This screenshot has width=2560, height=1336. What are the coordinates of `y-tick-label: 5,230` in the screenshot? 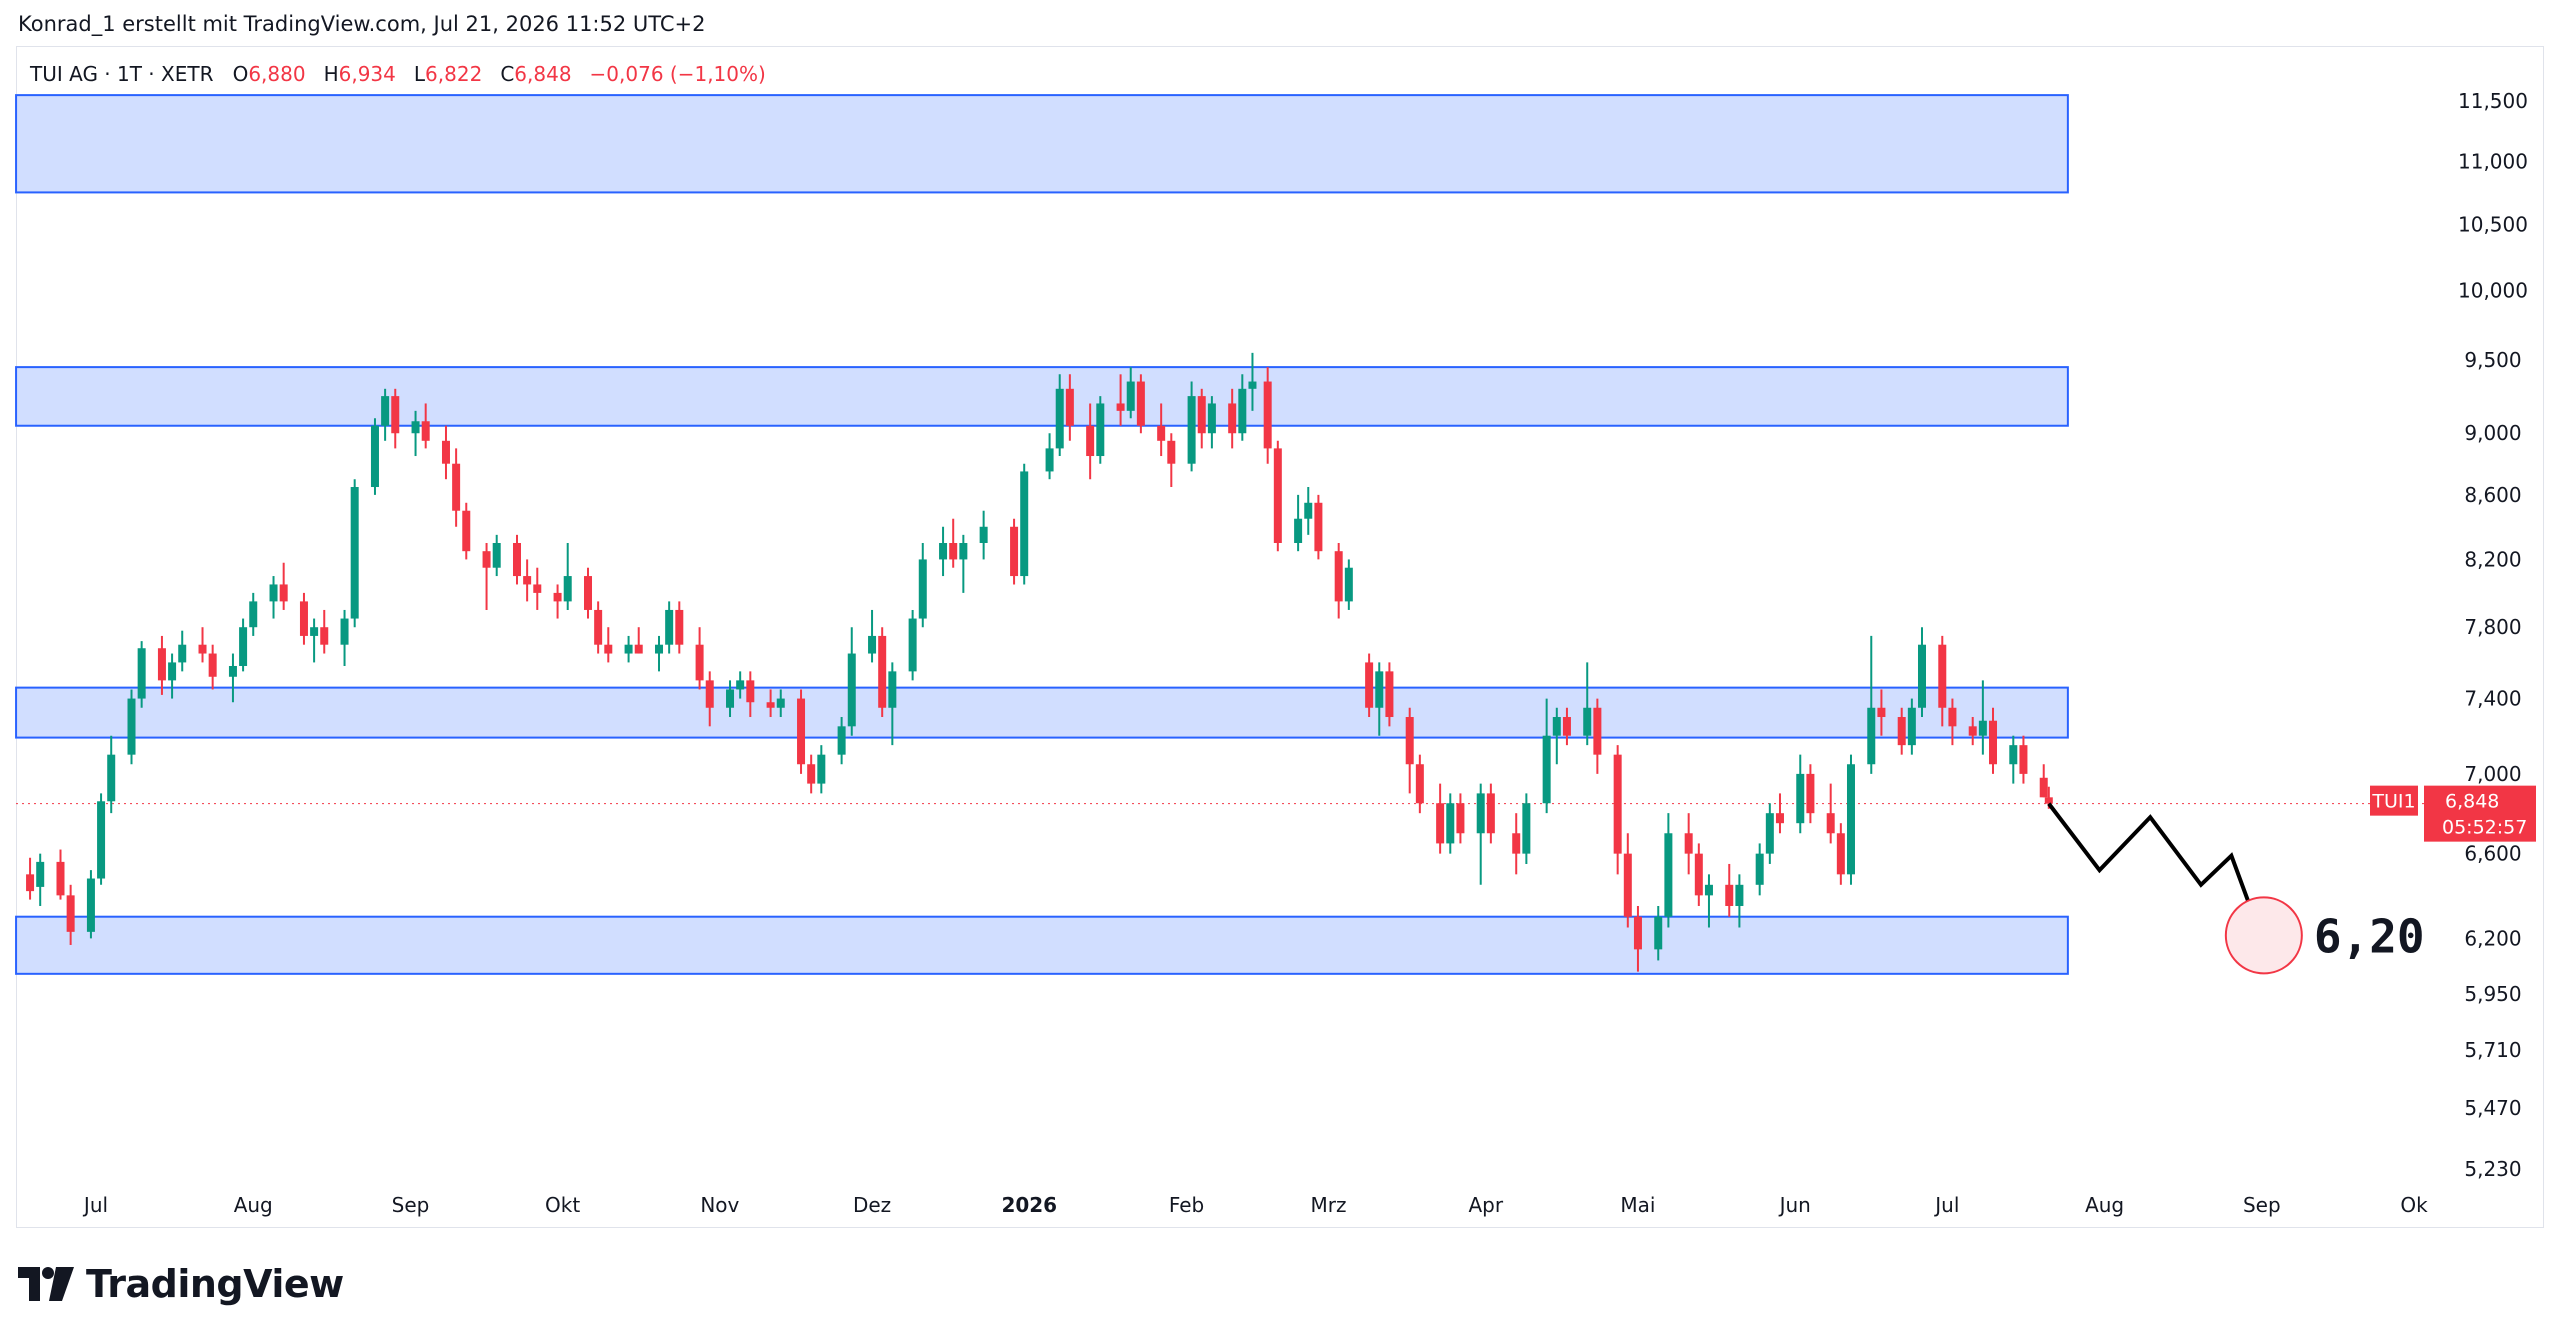 It's located at (2492, 1169).